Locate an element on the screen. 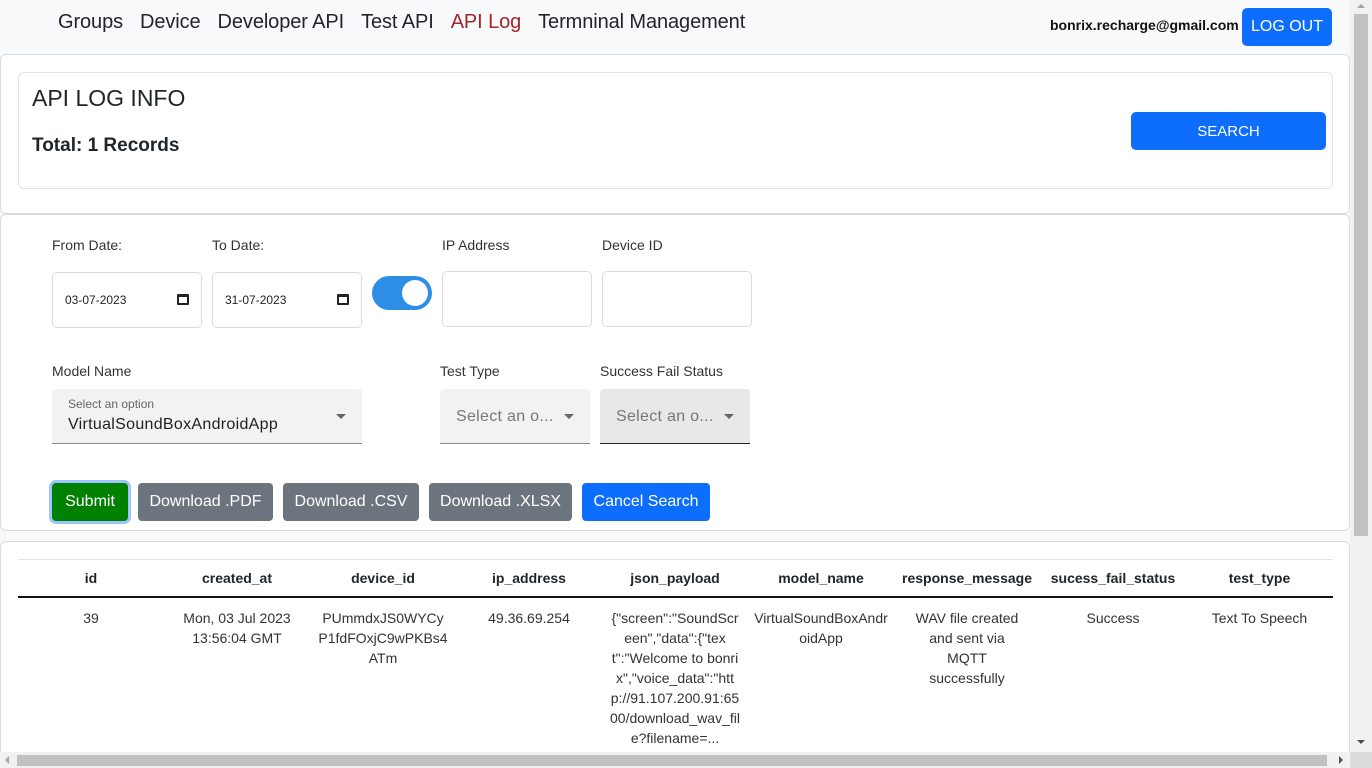 Image resolution: width=1372 pixels, height=768 pixels. ip-address-label: IP Address is located at coordinates (476, 245).